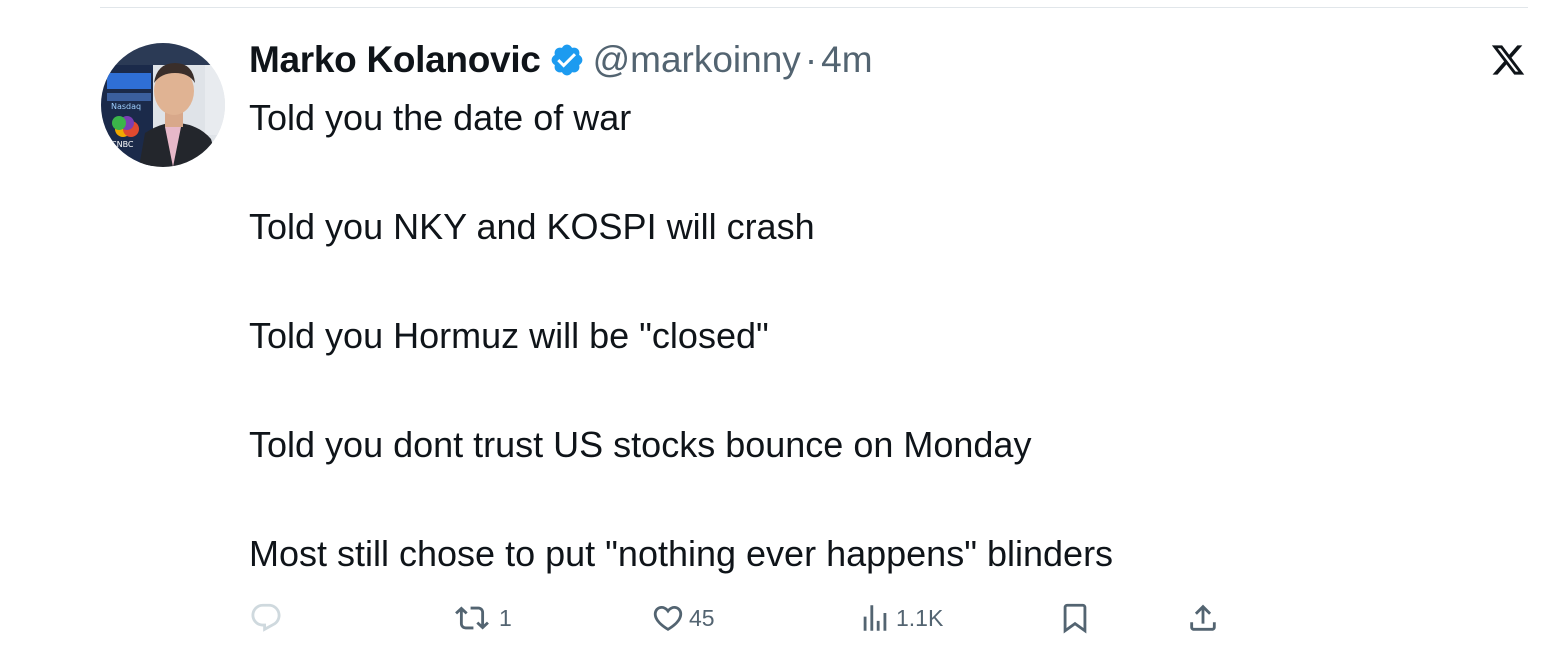 This screenshot has width=1550, height=669. I want to click on repost-count: 1, so click(505, 617).